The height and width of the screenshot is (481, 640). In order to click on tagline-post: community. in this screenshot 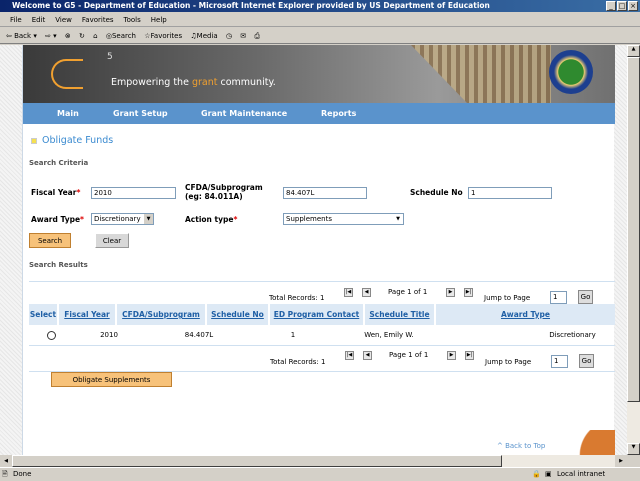, I will do `click(246, 82)`.